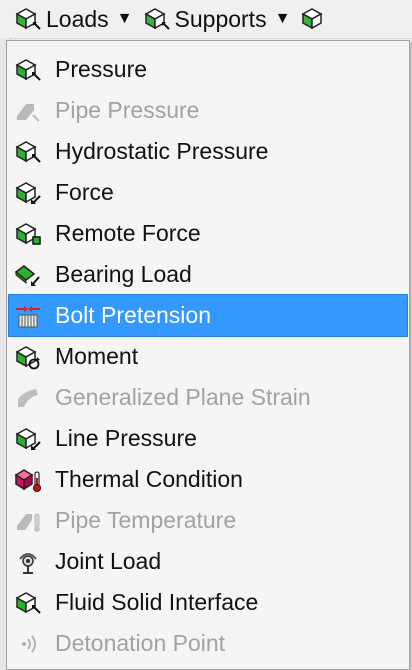  I want to click on menu-item-label: Hydrostatic Pressure, so click(162, 151).